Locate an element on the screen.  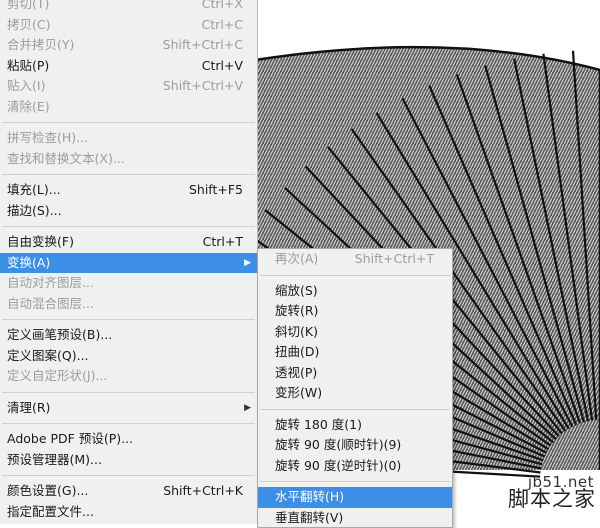
menu-item-transform: 变换(A) ▶ is located at coordinates (128, 263).